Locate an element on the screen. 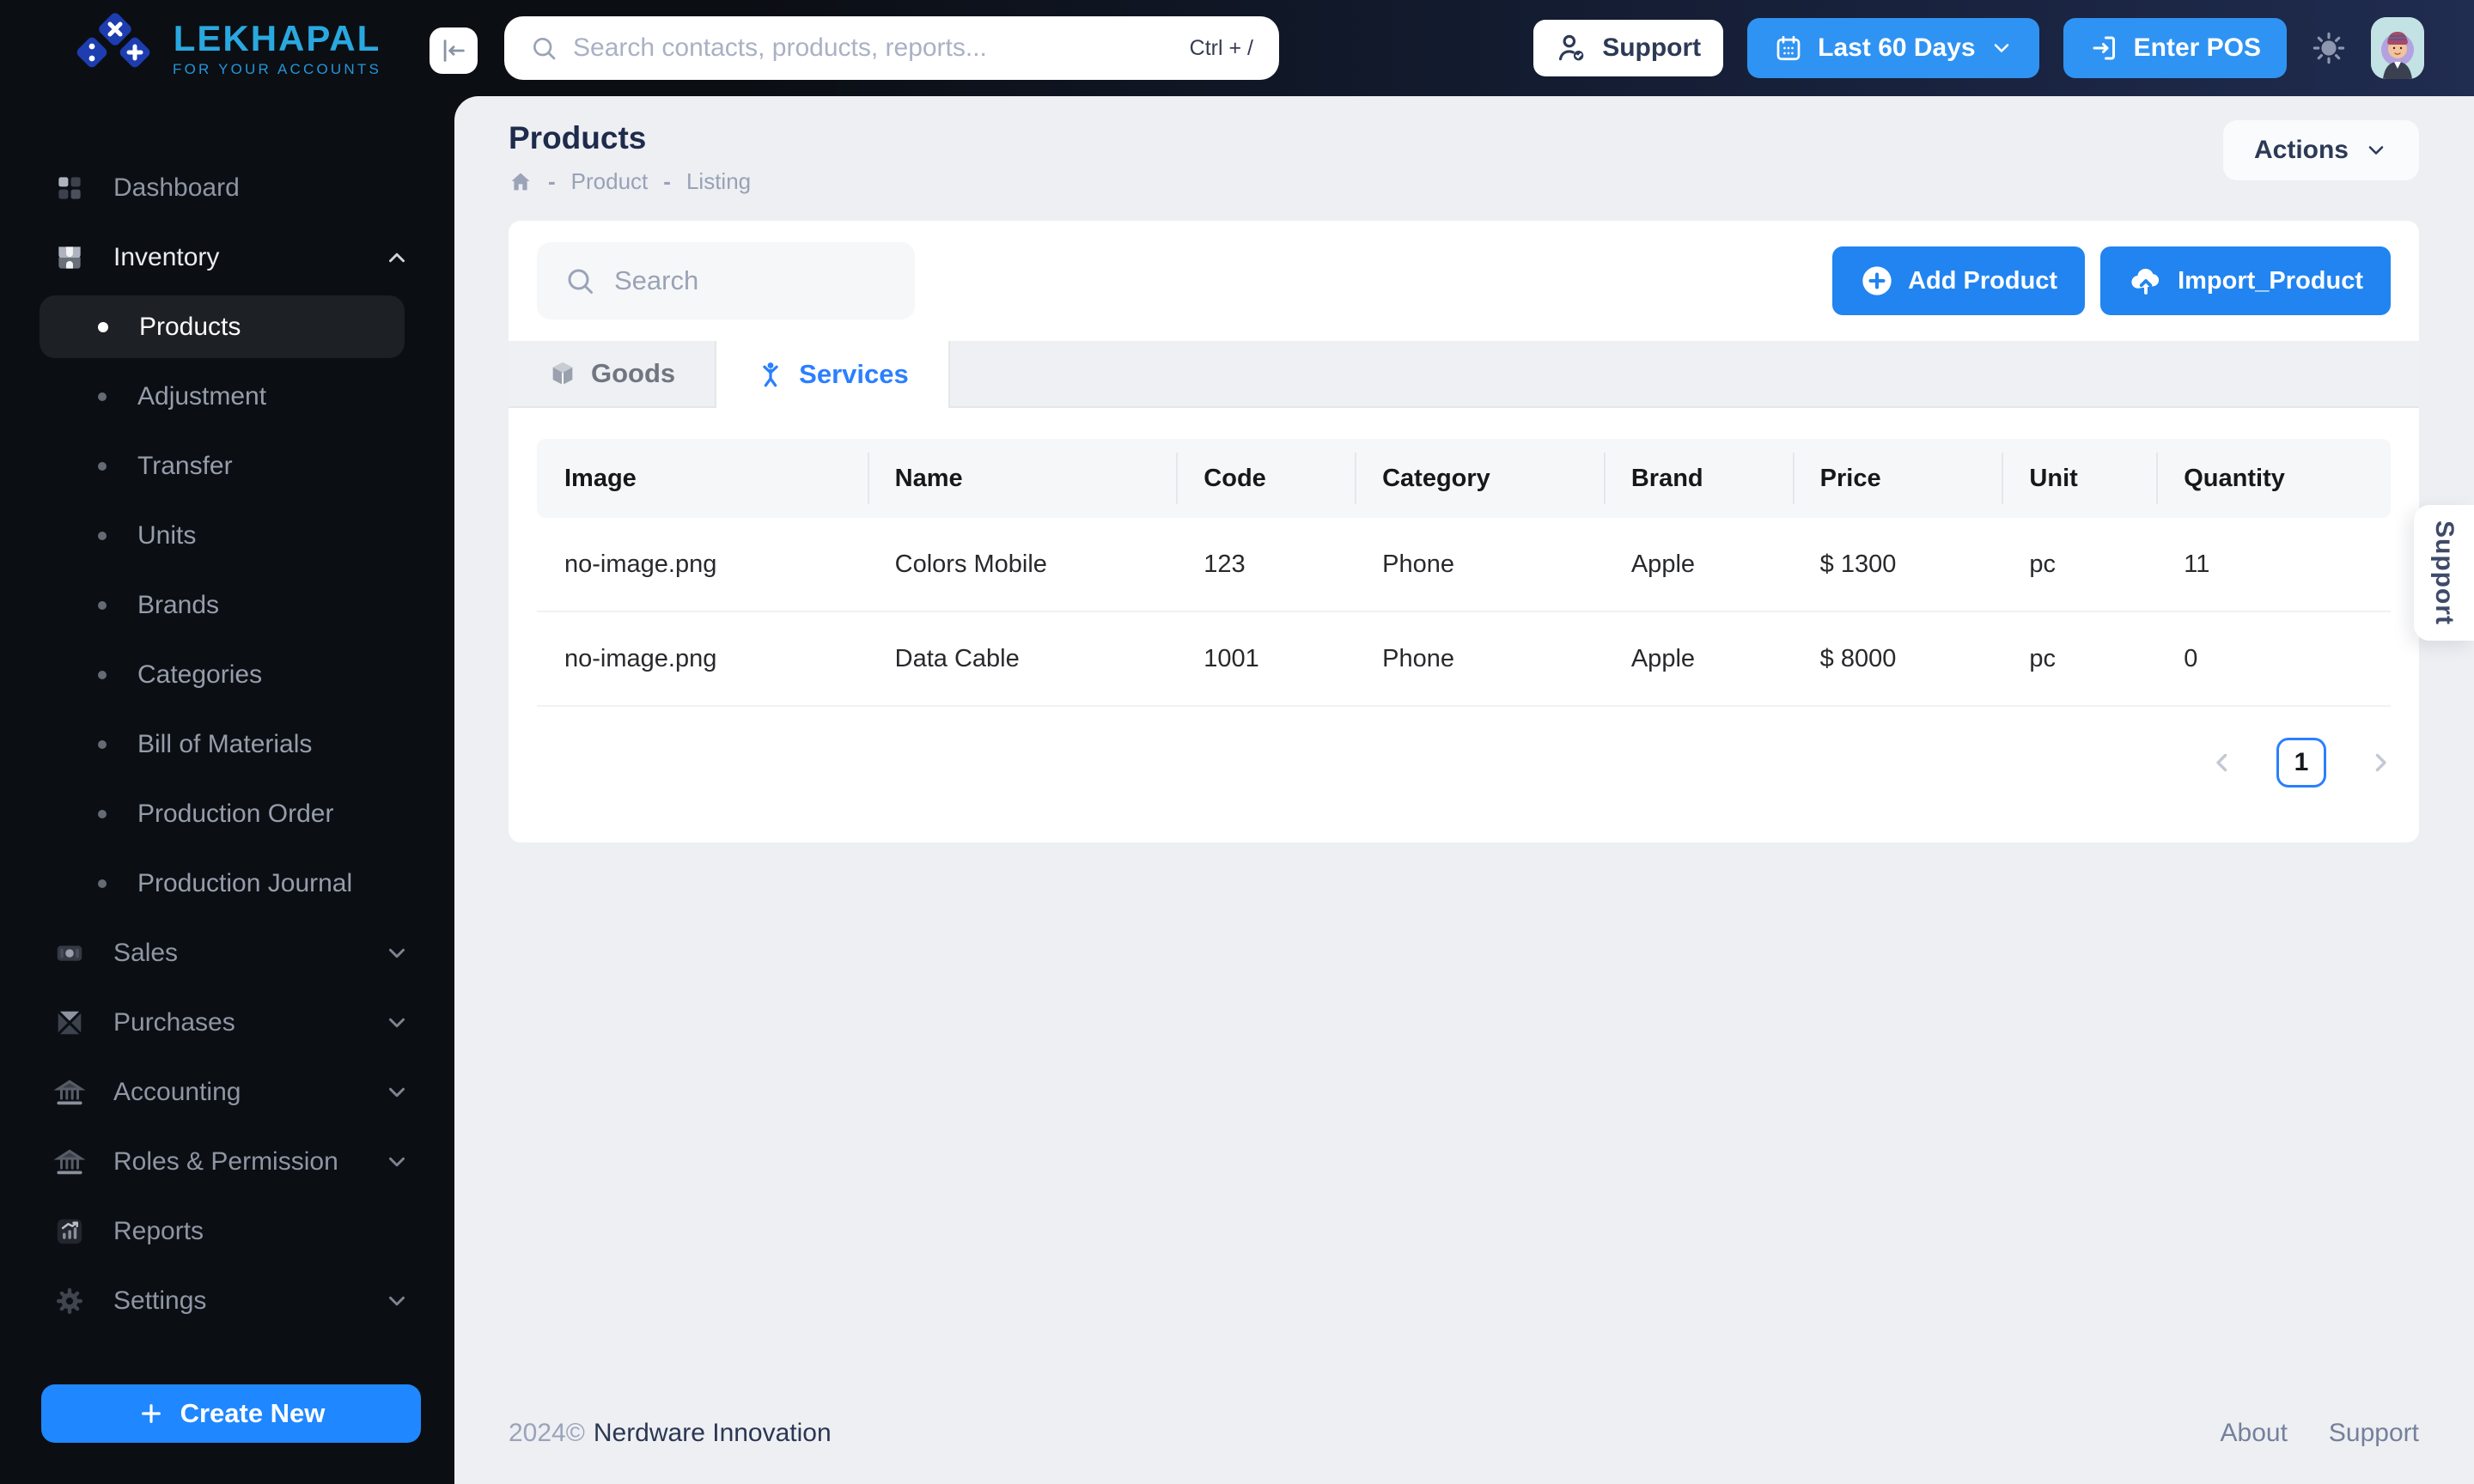 The image size is (2474, 1484). sidebar-item-label: Purchases is located at coordinates (174, 1022).